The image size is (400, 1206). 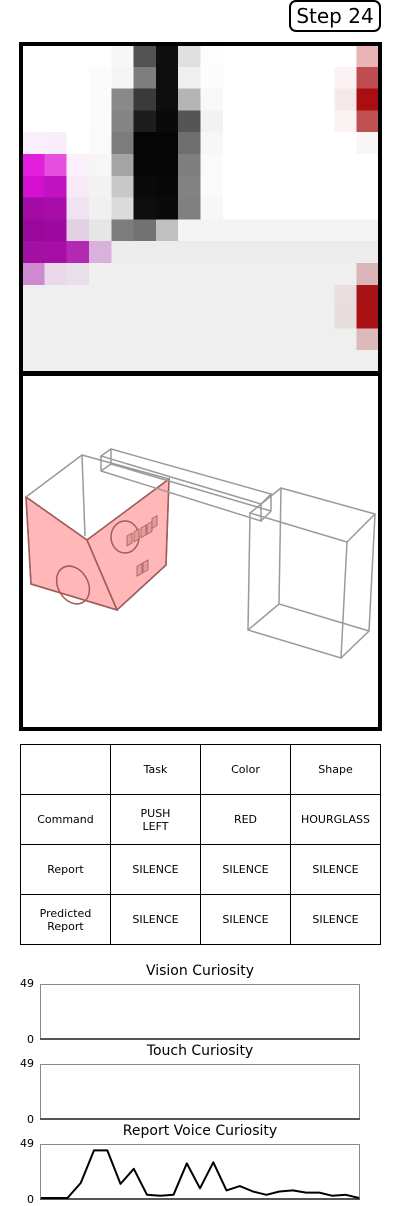 I want to click on table-row-label: Report, so click(x=65, y=869).